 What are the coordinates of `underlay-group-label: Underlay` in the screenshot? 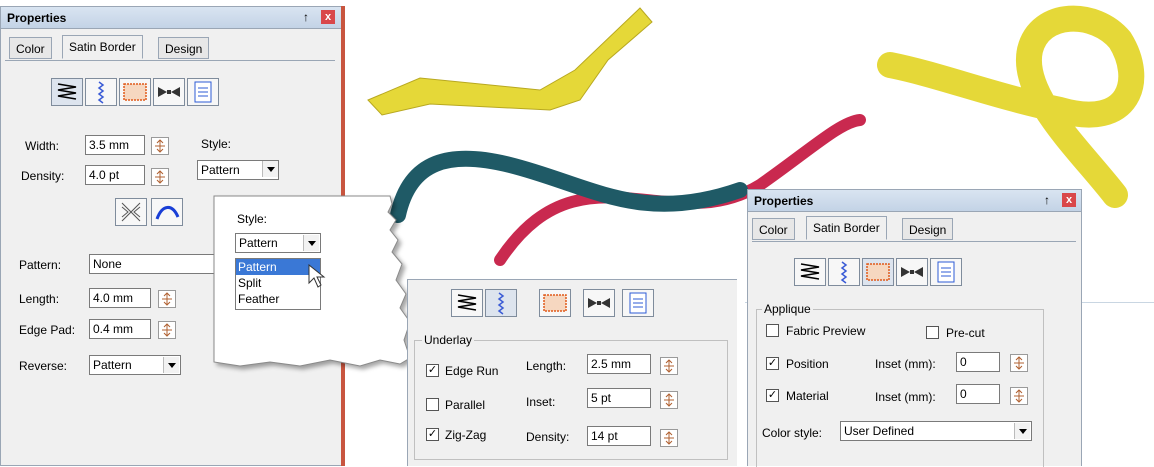 It's located at (448, 340).